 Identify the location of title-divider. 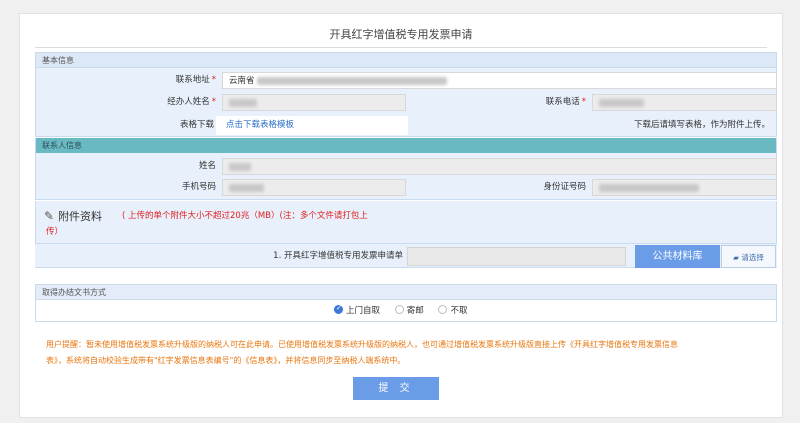
(401, 47).